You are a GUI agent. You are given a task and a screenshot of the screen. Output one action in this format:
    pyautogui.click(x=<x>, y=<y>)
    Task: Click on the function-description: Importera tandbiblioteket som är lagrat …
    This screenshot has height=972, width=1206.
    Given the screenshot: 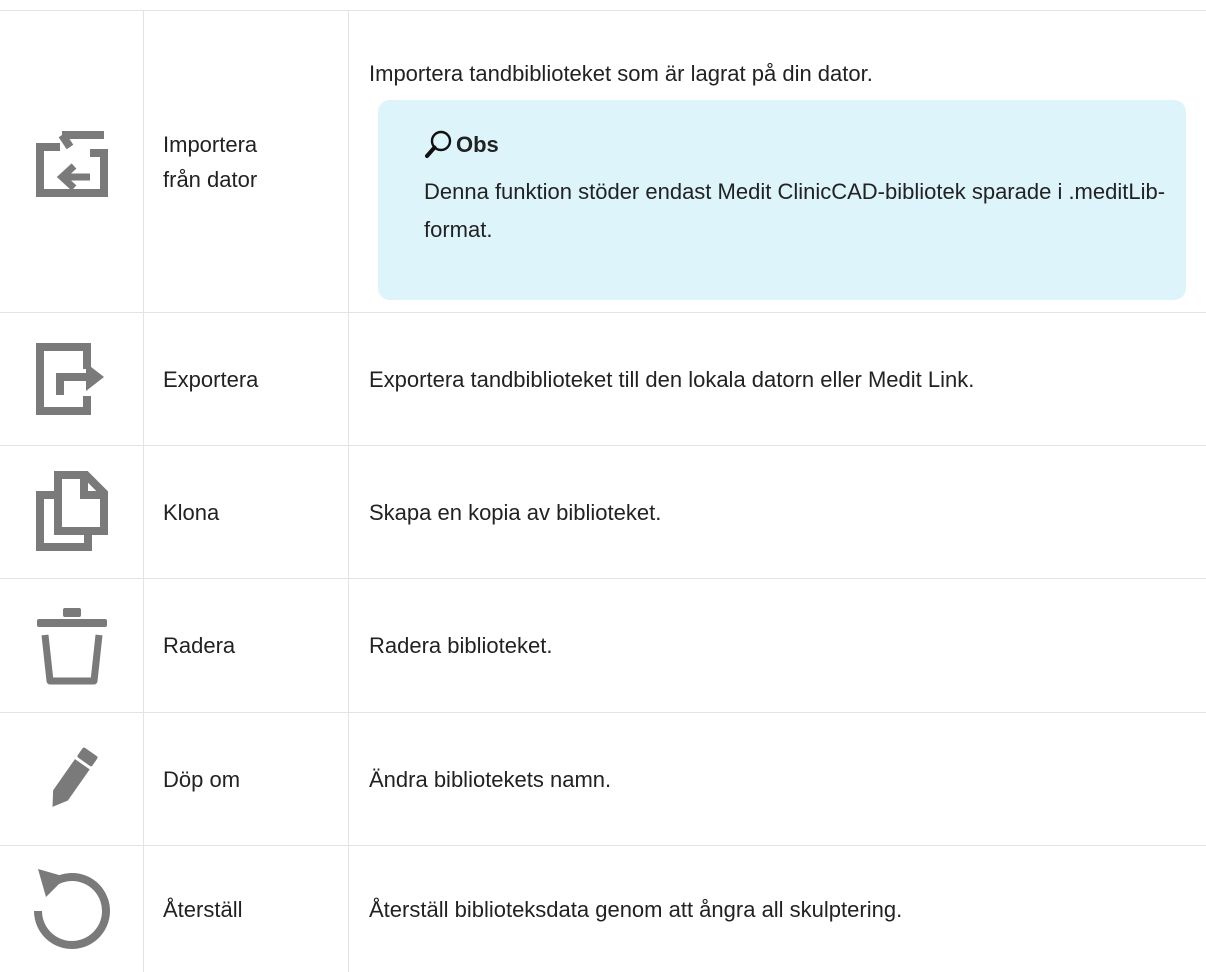 What is the action you would take?
    pyautogui.click(x=621, y=73)
    